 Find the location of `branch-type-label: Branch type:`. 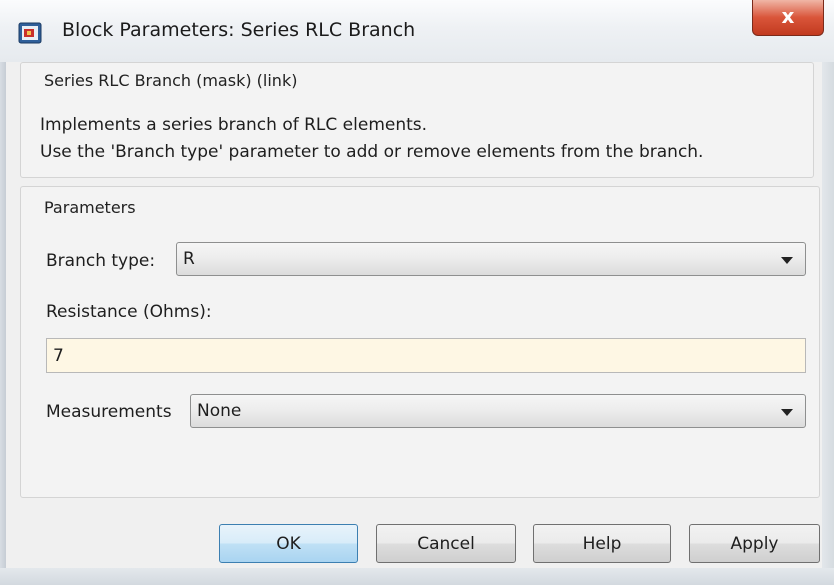

branch-type-label: Branch type: is located at coordinates (101, 261).